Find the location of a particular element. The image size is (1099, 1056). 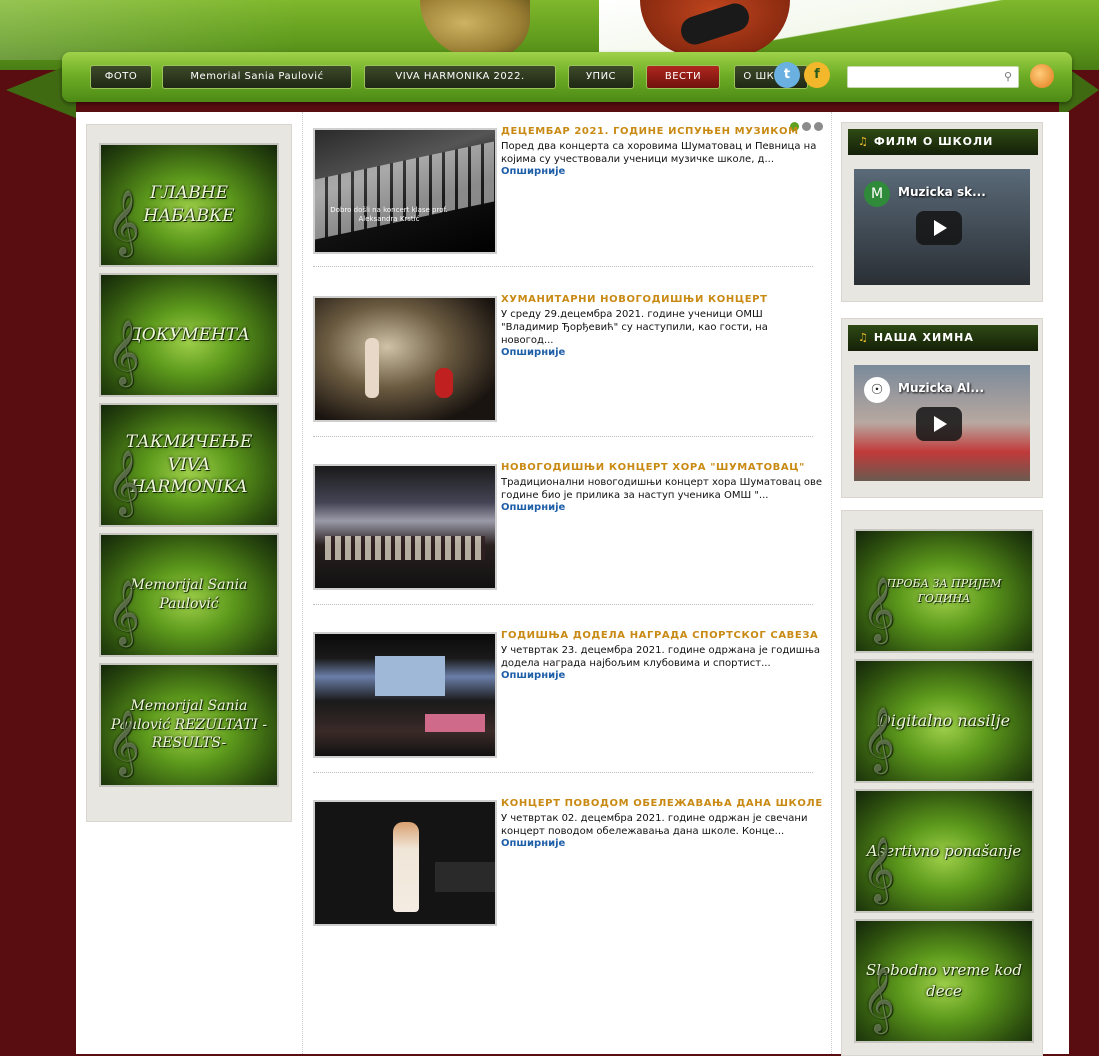

banner-assertive-behavior: 𝄞 Asertivno ponašanje is located at coordinates (944, 851).